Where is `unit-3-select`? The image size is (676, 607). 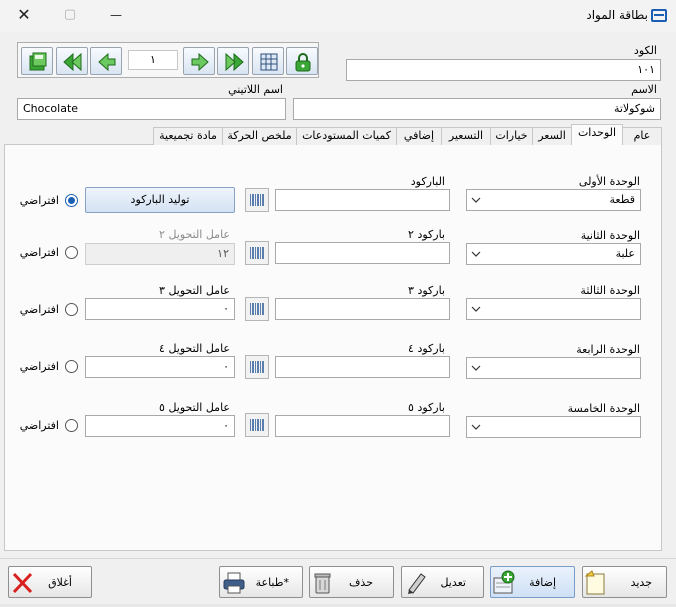
unit-3-select is located at coordinates (553, 309).